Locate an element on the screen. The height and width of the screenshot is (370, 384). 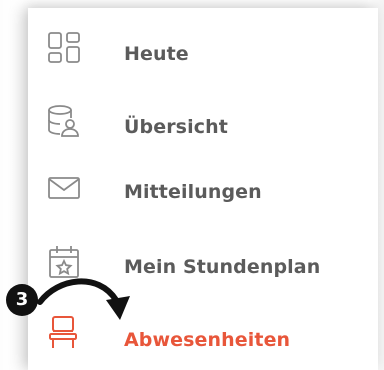
step-number-badge: 3 is located at coordinates (22, 300).